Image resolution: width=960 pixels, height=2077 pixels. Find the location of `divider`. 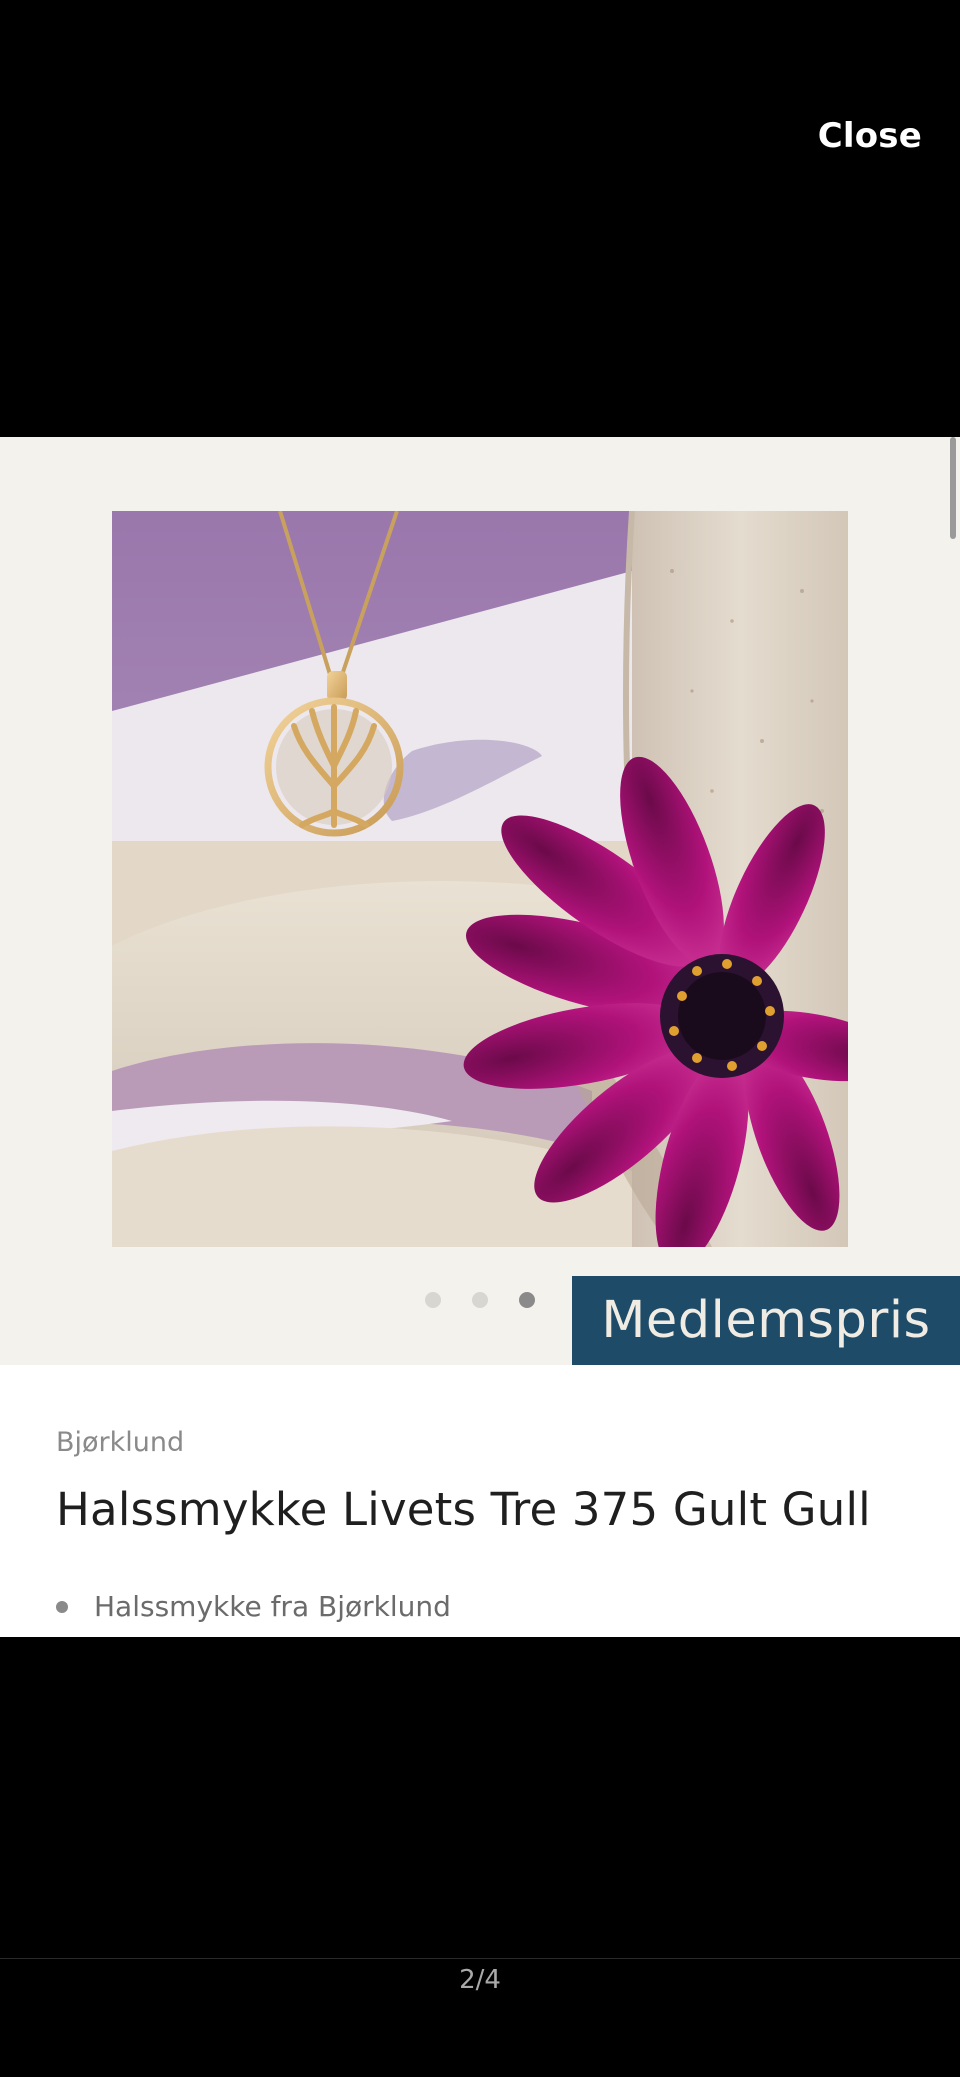

divider is located at coordinates (480, 1958).